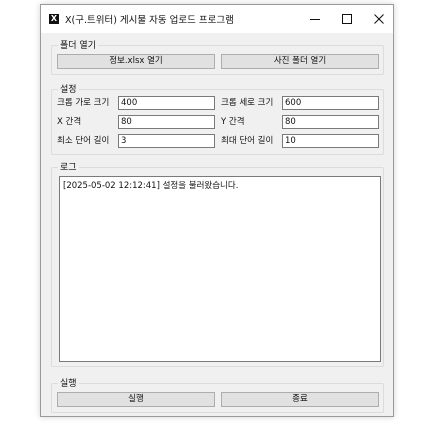 This screenshot has height=428, width=428. What do you see at coordinates (166, 122) in the screenshot?
I see `x-gap-input: 80` at bounding box center [166, 122].